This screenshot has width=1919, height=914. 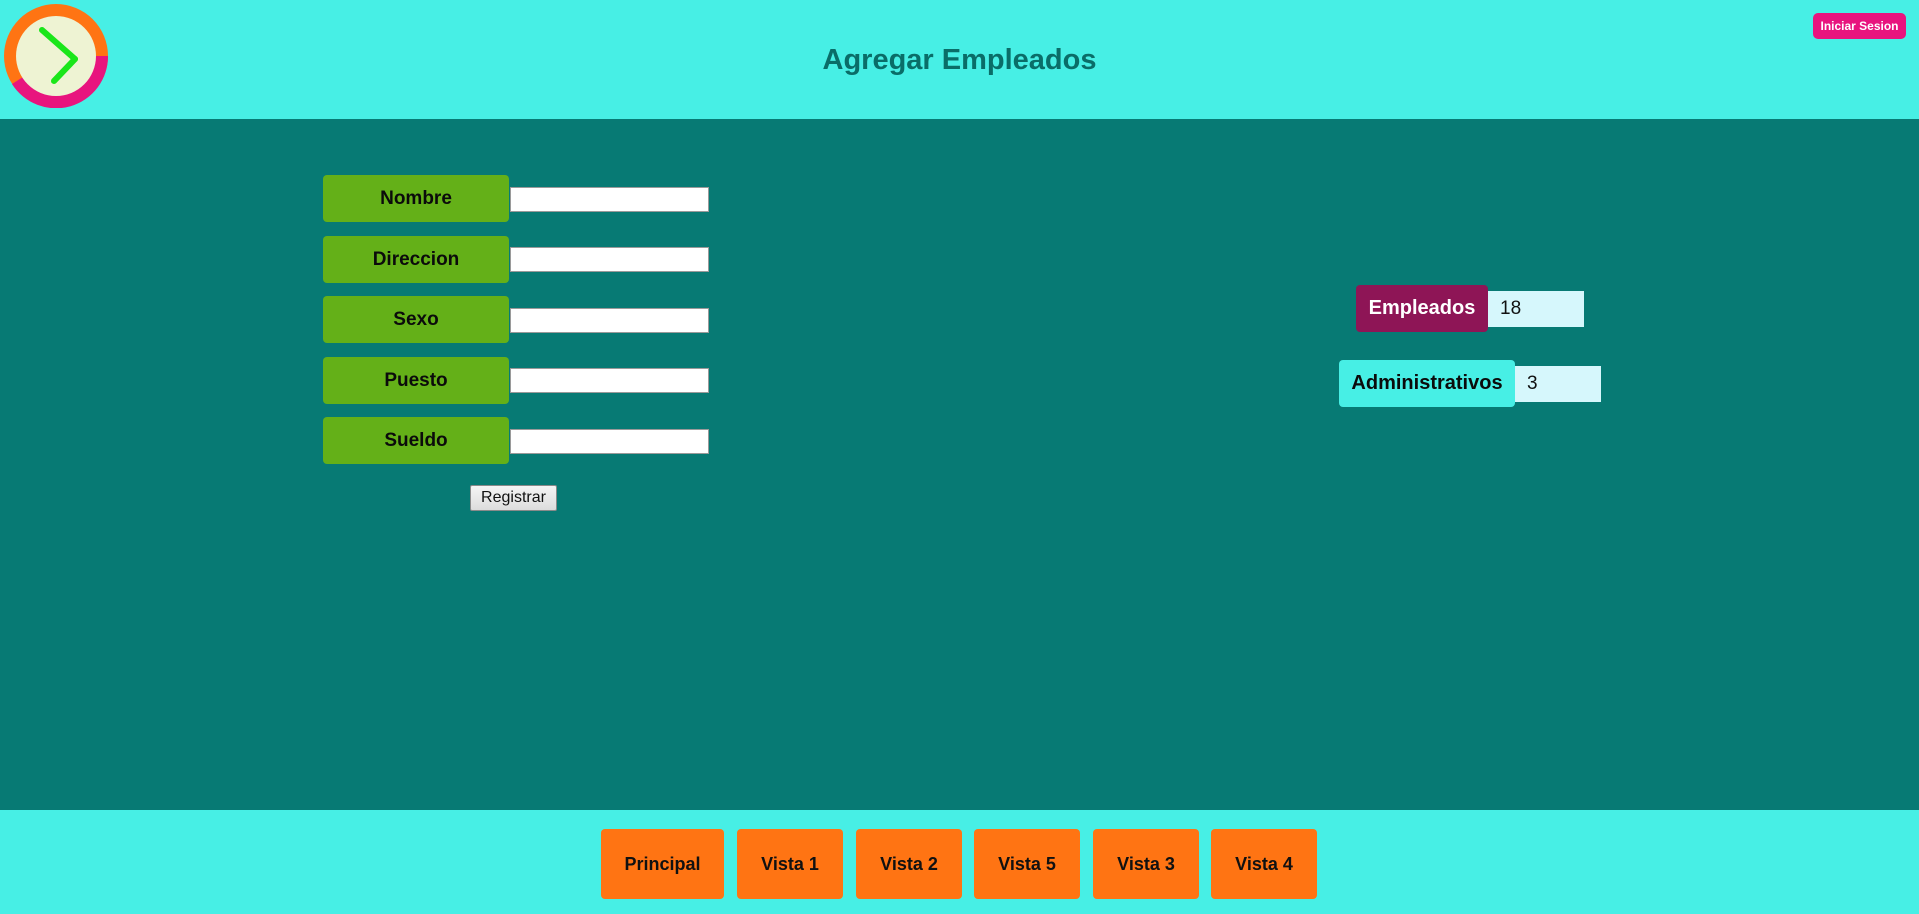 What do you see at coordinates (909, 864) in the screenshot?
I see `nav-vista-2-button: Vista 2` at bounding box center [909, 864].